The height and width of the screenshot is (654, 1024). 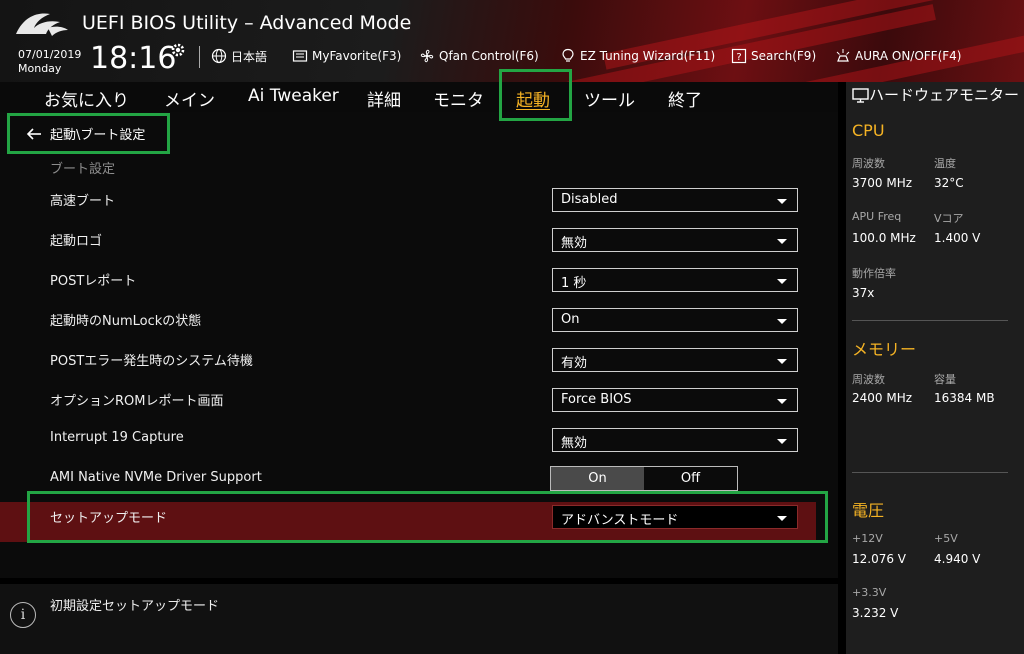 I want to click on post-report-value: 1 秒, so click(x=574, y=283).